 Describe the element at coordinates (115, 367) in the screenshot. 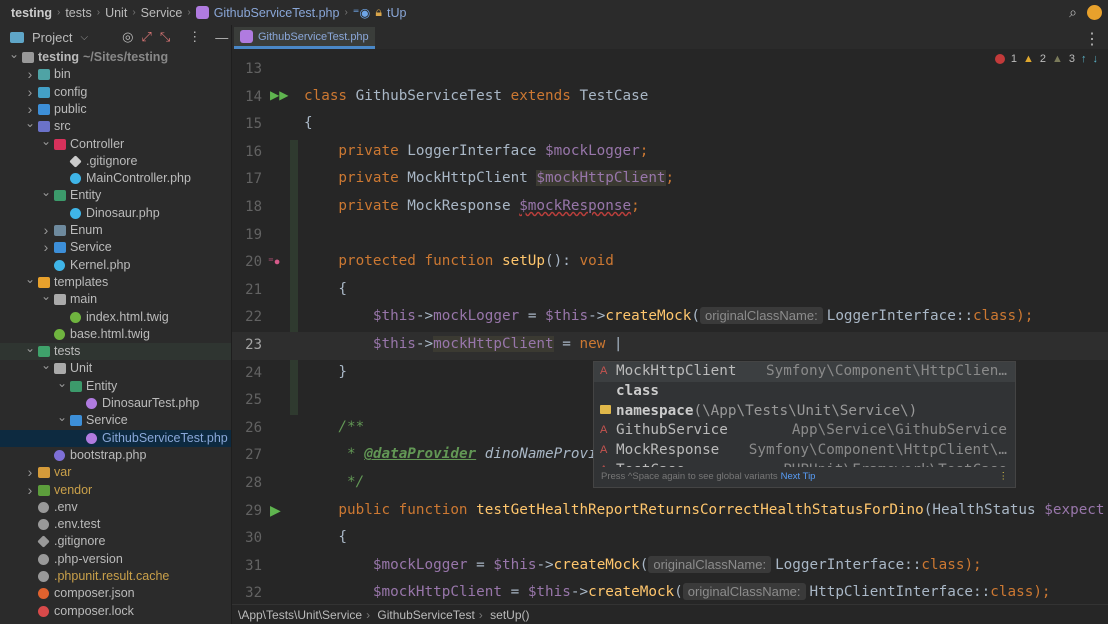

I see `tree-item: ⌄ Unit` at that location.